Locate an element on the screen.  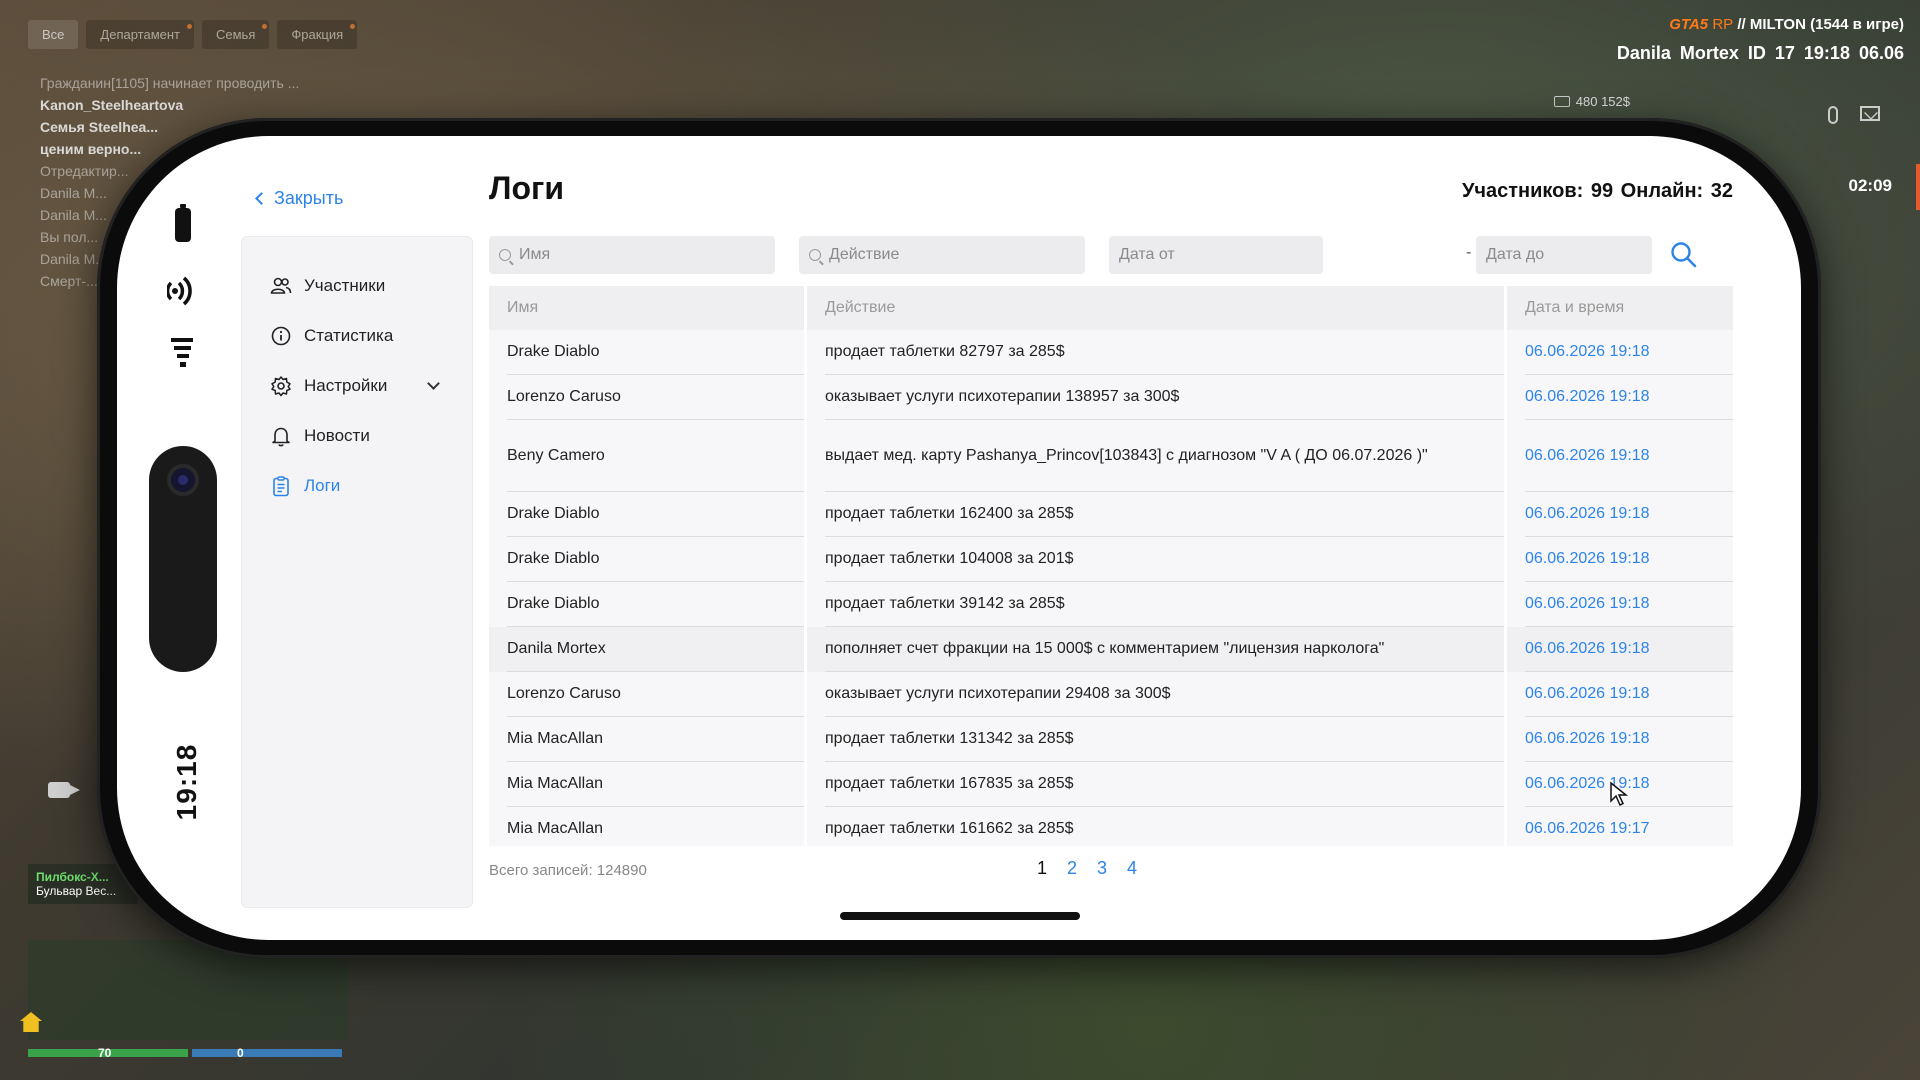
sidebar-item: Статистика is located at coordinates (357, 336).